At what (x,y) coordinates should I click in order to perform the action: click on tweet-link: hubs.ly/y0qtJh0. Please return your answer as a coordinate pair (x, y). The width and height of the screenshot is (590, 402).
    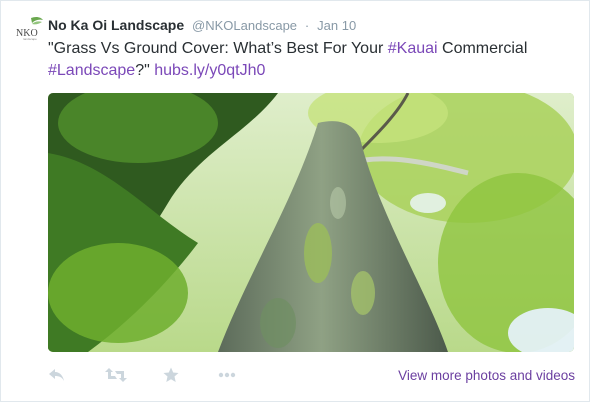
    Looking at the image, I should click on (209, 70).